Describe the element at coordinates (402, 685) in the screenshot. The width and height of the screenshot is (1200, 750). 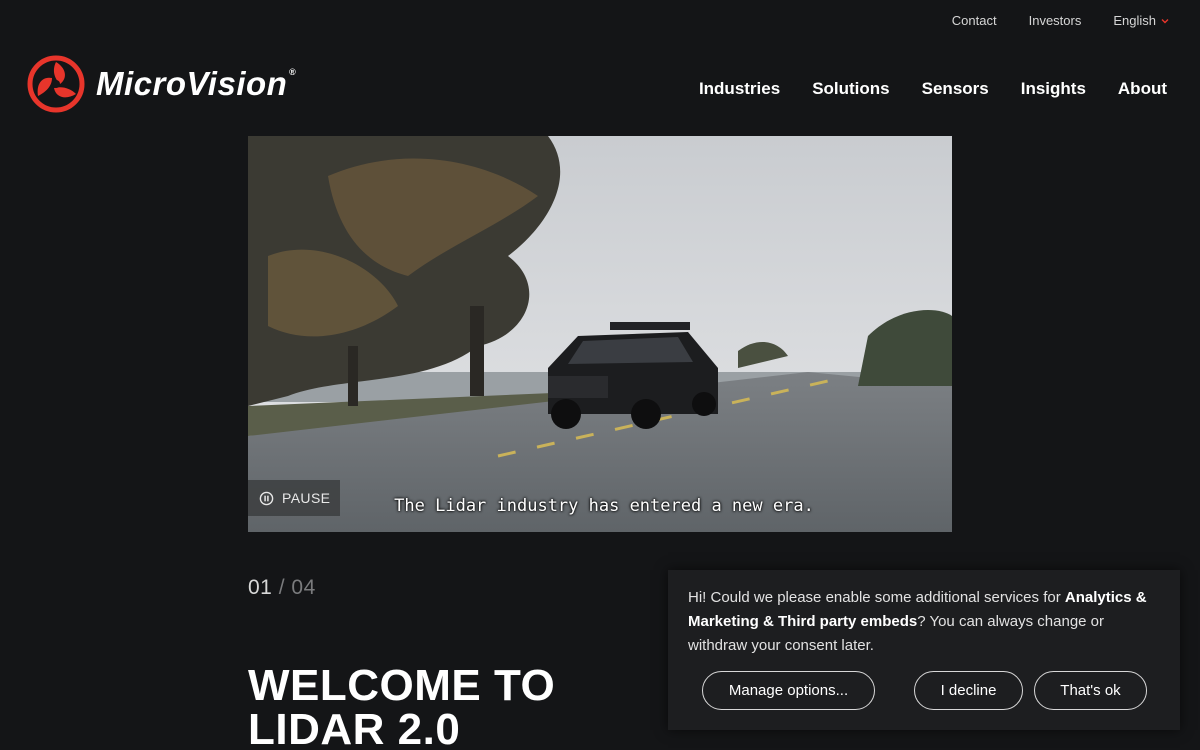
I see `headline-line-1: WELCOME TO` at that location.